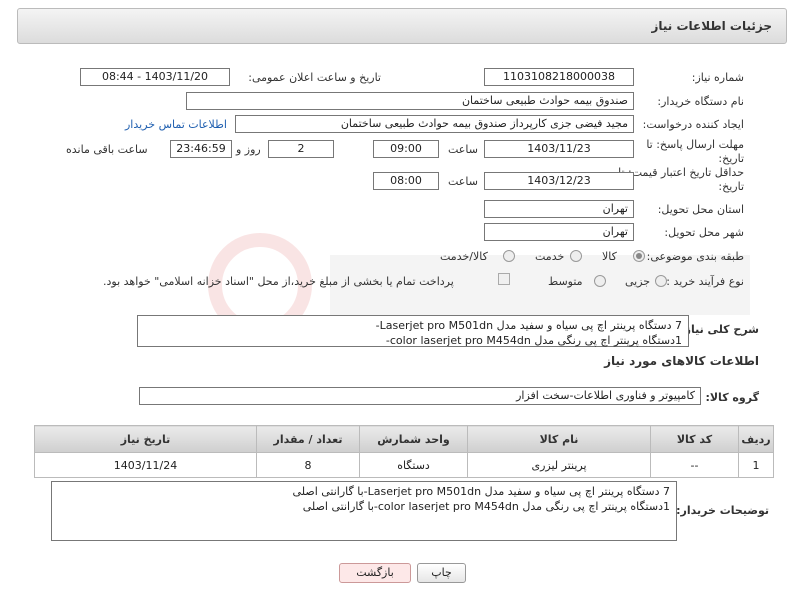 Image resolution: width=789 pixels, height=598 pixels. I want to click on page-header: جزئیات اطلاعات نیاز, so click(402, 26).